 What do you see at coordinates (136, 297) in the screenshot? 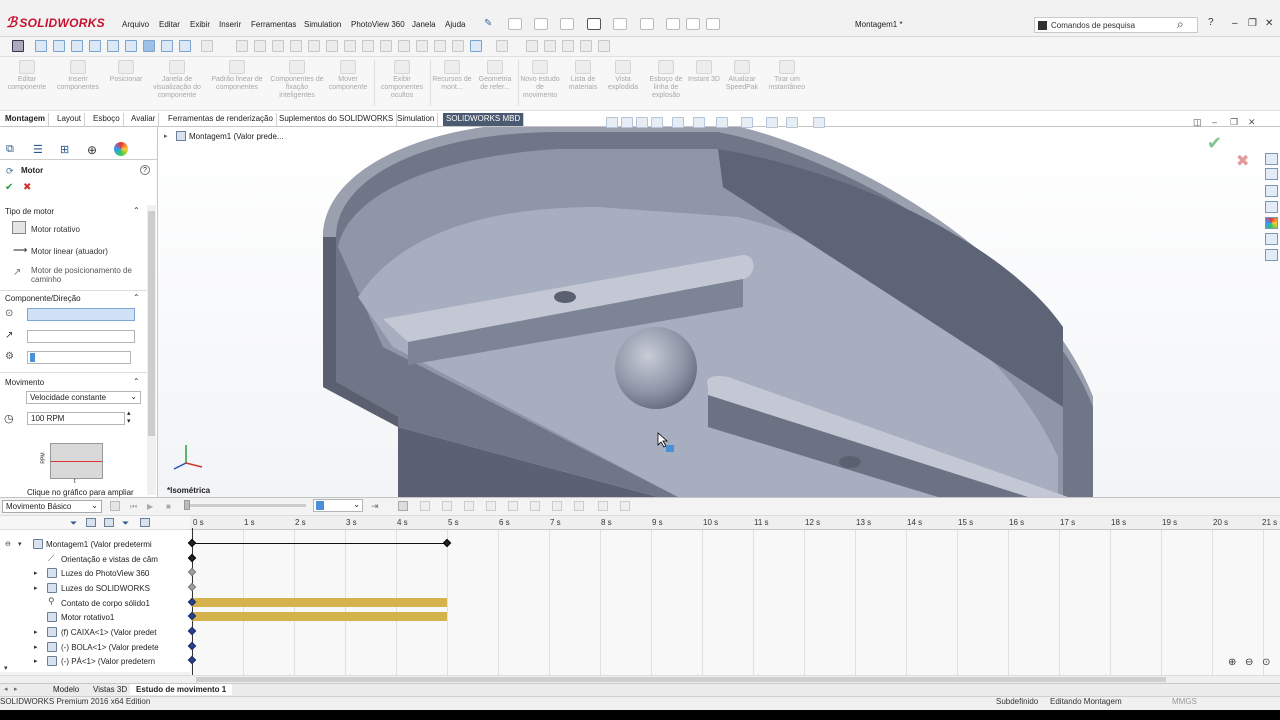
I see `collapse-component-icon: ⌃` at bounding box center [136, 297].